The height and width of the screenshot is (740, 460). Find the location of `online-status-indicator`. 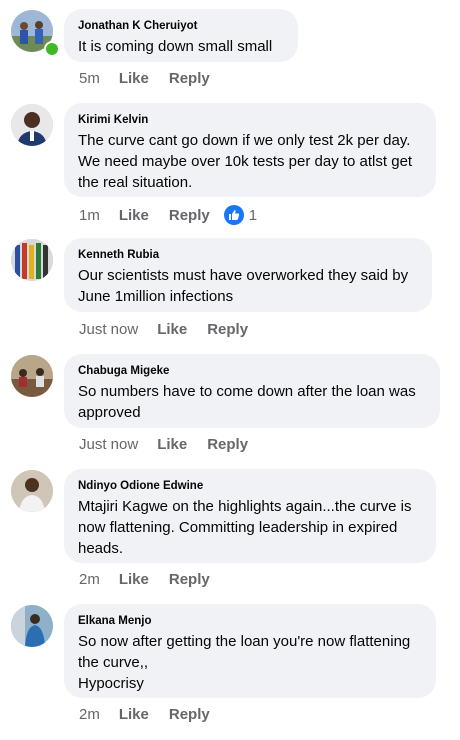

online-status-indicator is located at coordinates (52, 49).